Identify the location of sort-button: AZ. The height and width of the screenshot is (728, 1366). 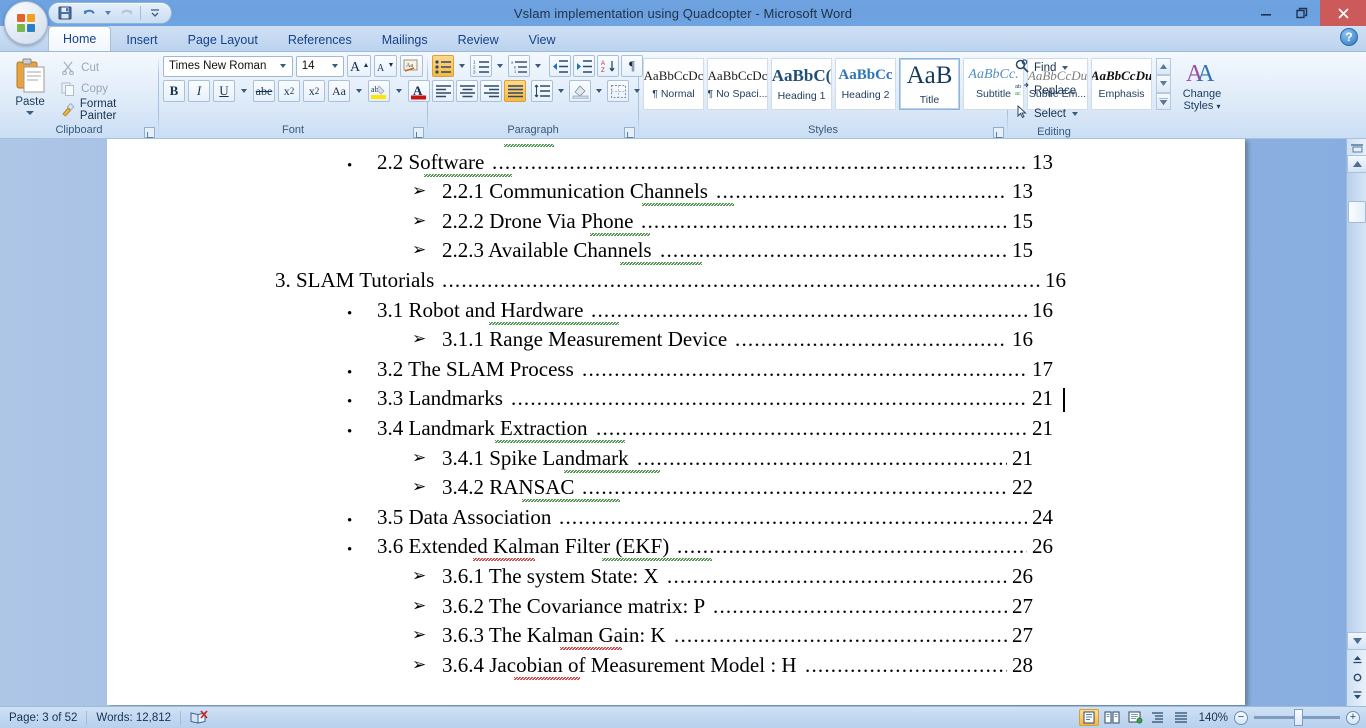
(608, 66).